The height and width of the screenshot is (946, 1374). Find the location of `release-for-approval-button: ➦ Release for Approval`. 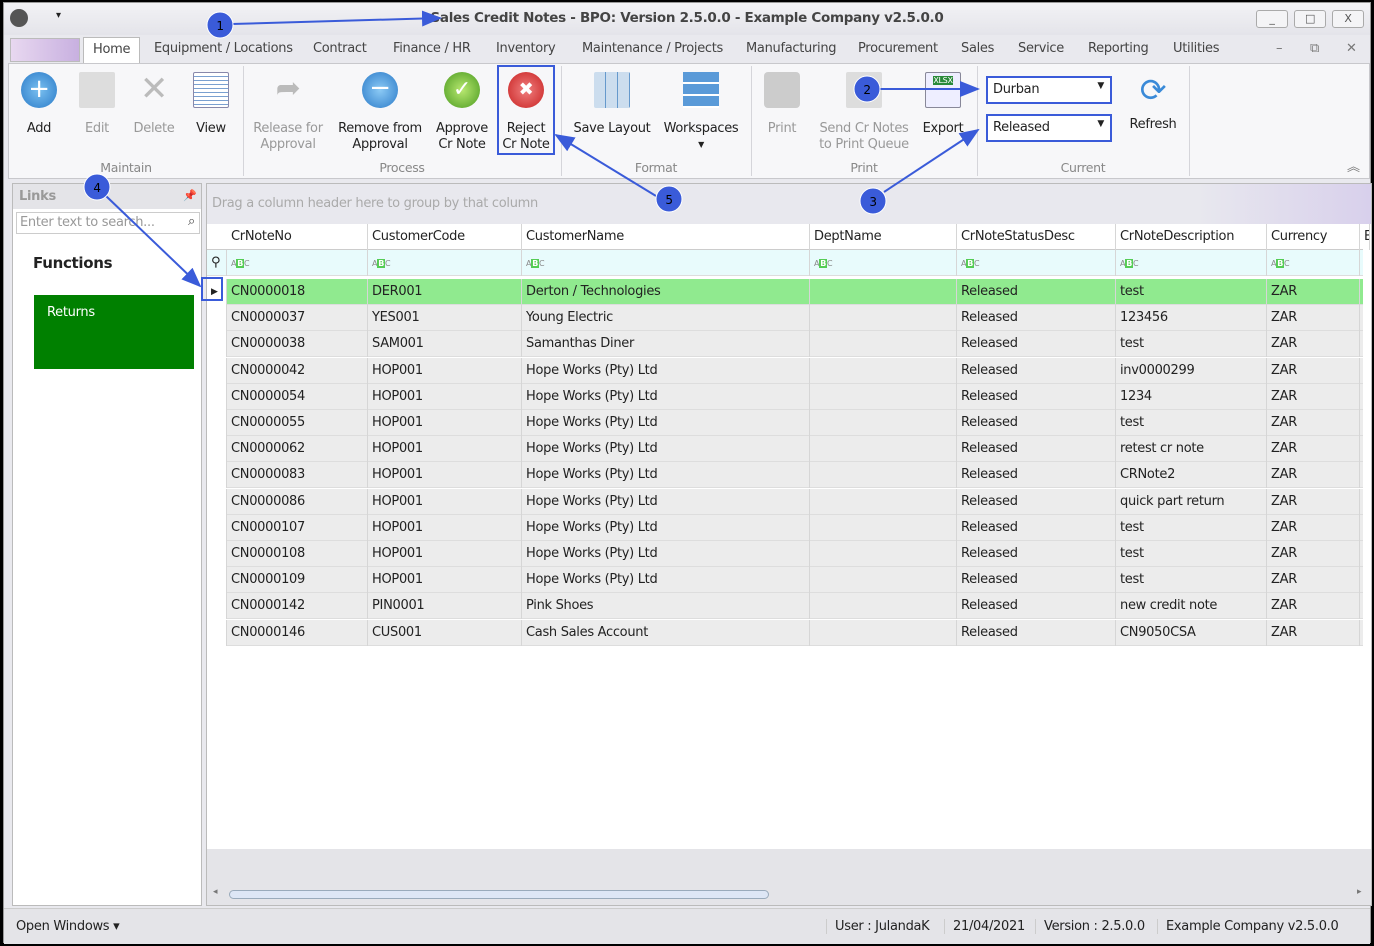

release-for-approval-button: ➦ Release for Approval is located at coordinates (288, 110).